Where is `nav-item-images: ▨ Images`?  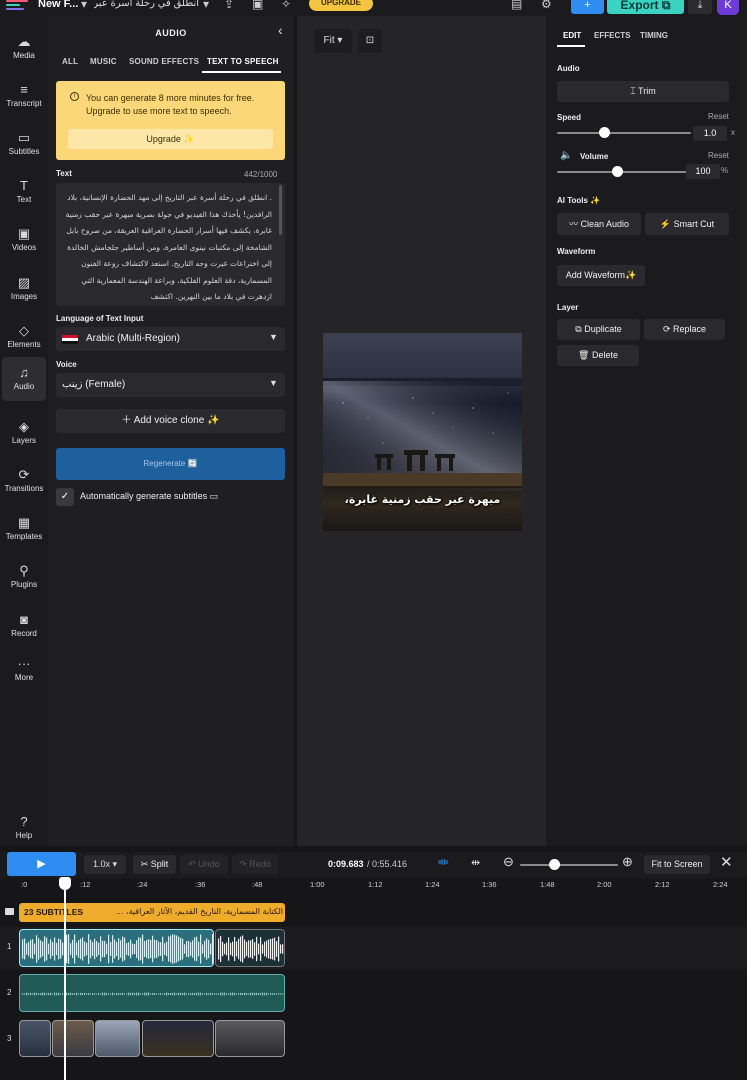
nav-item-images: ▨ Images is located at coordinates (24, 289).